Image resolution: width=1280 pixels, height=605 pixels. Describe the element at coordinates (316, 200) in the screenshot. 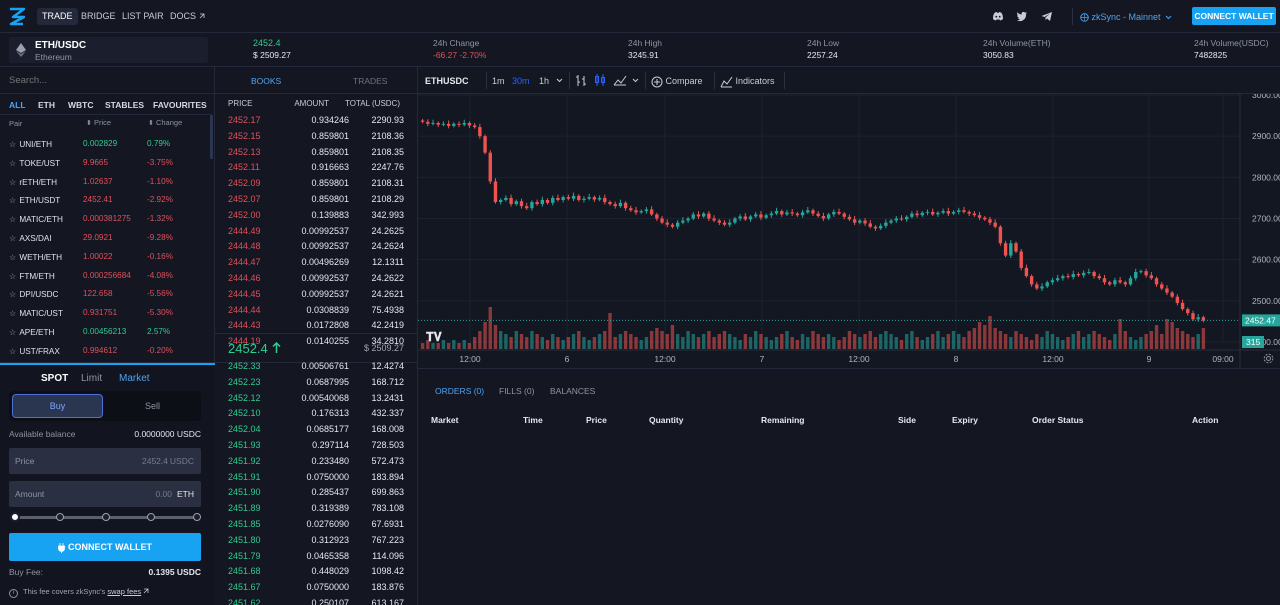

I see `ask-row: 2452.07 0.859801 2108.29` at that location.